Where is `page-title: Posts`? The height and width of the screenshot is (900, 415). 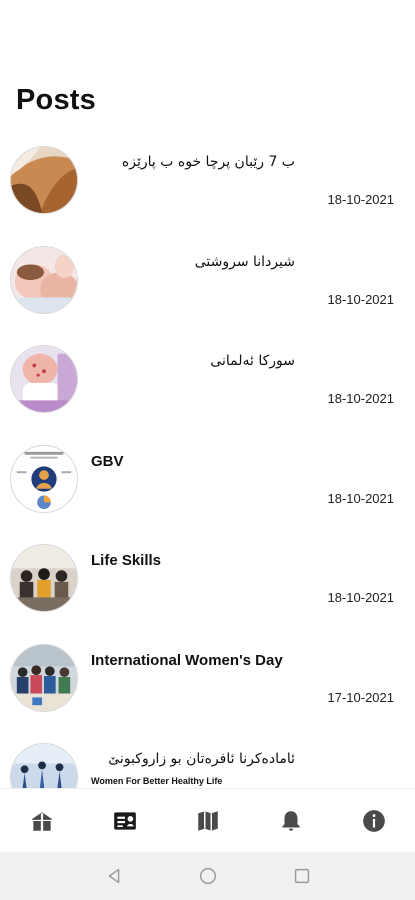 page-title: Posts is located at coordinates (56, 100).